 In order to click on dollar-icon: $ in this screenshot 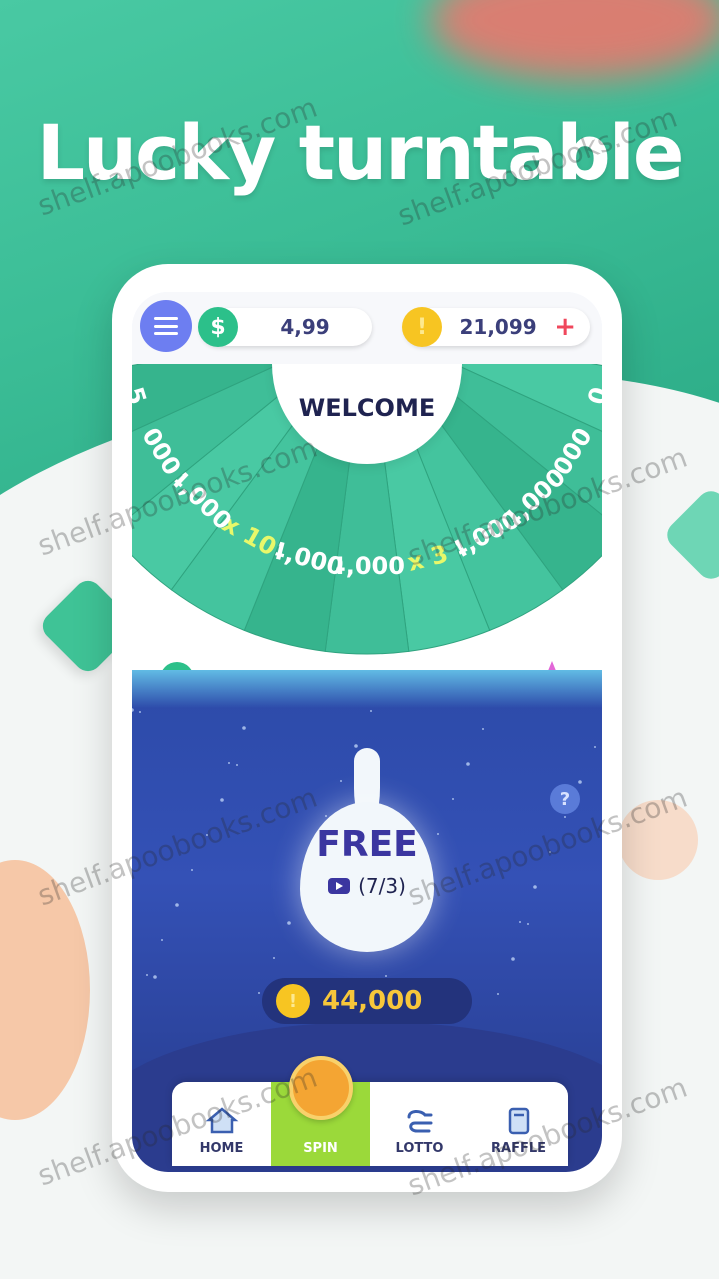, I will do `click(218, 327)`.